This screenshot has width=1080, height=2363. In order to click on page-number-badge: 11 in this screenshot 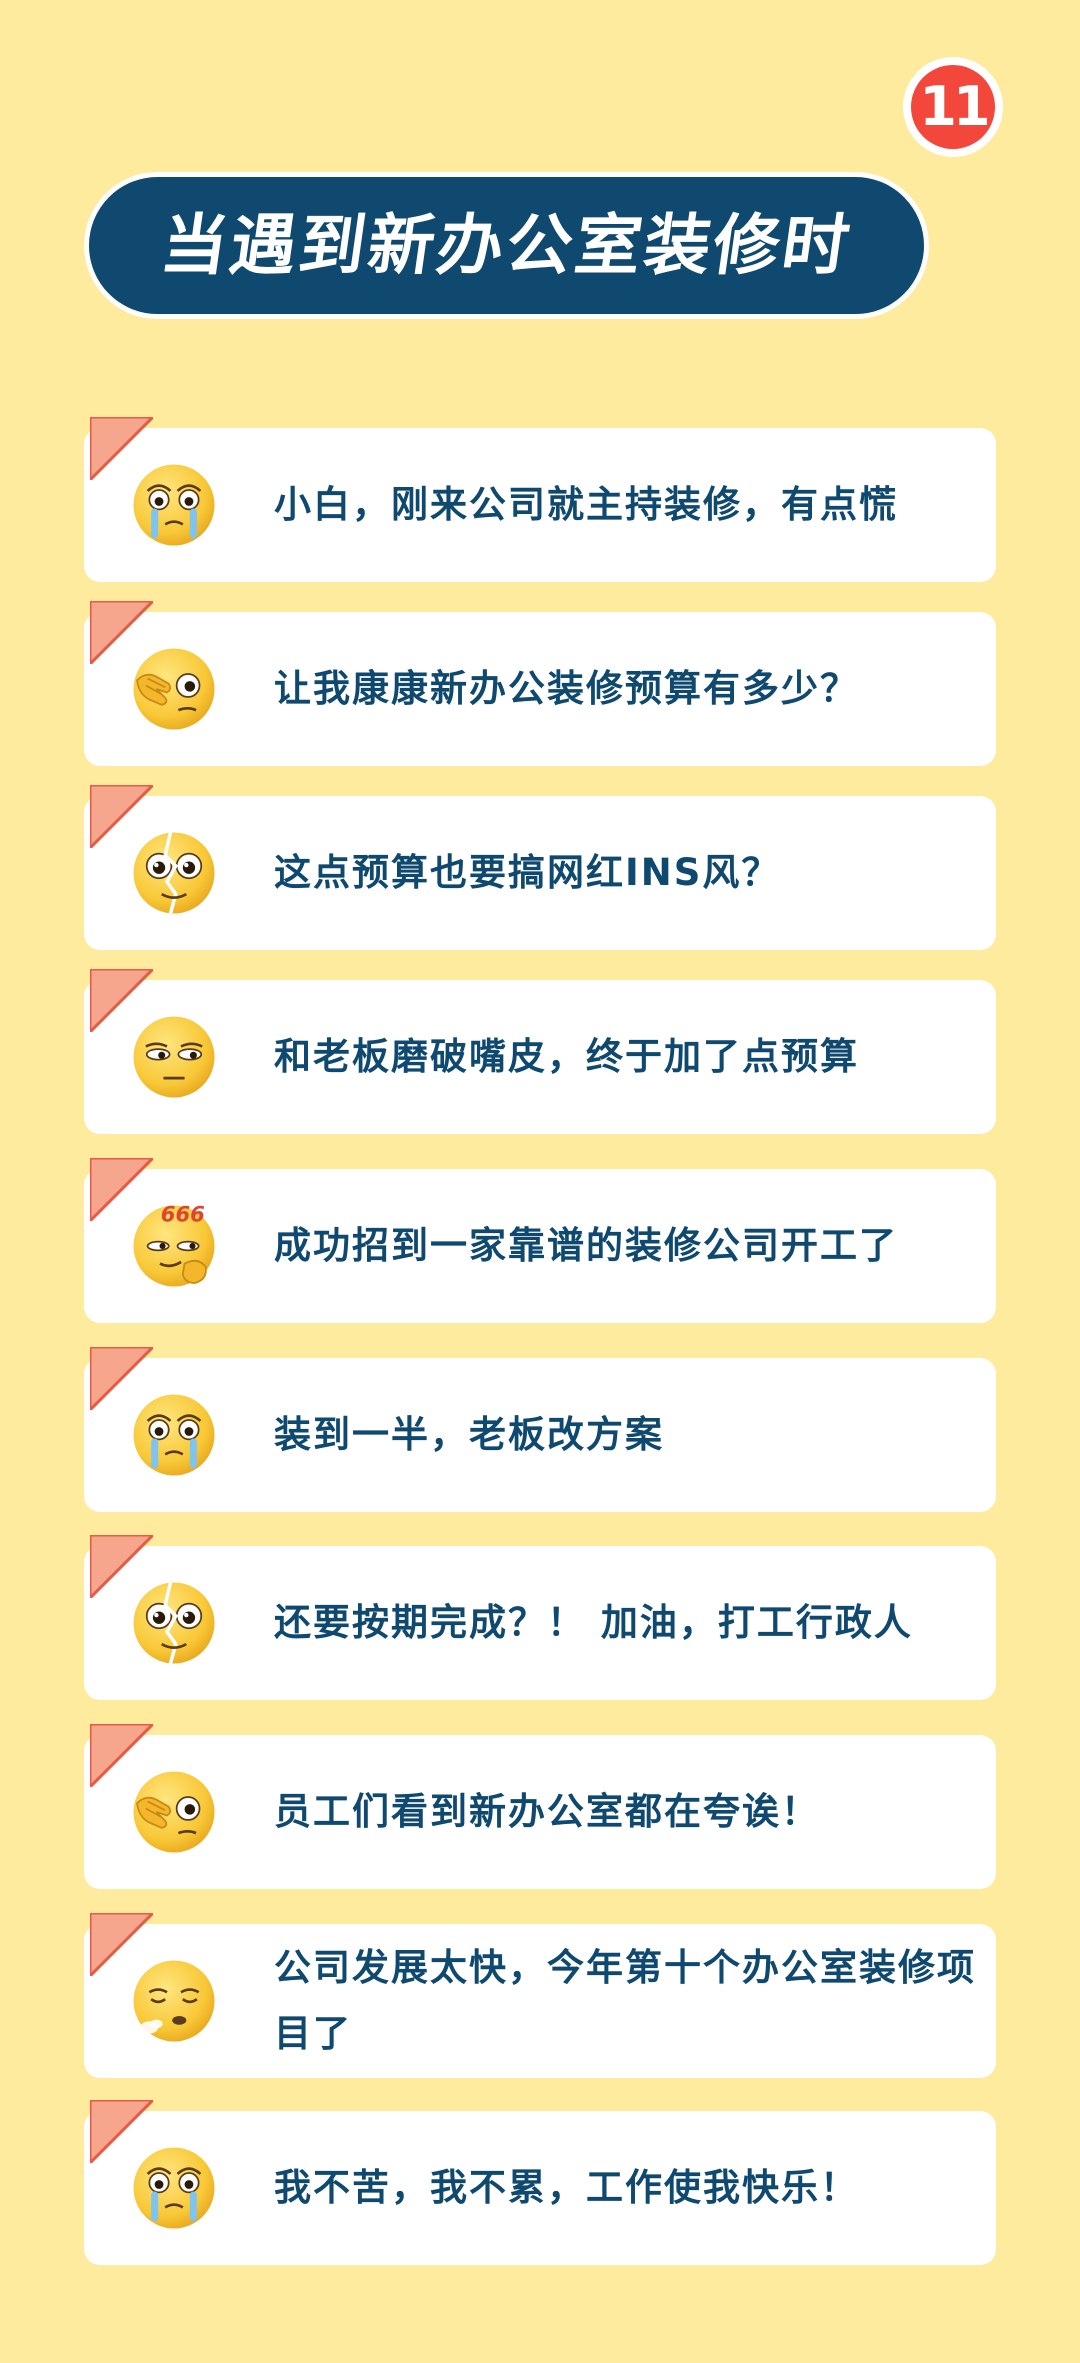, I will do `click(953, 107)`.